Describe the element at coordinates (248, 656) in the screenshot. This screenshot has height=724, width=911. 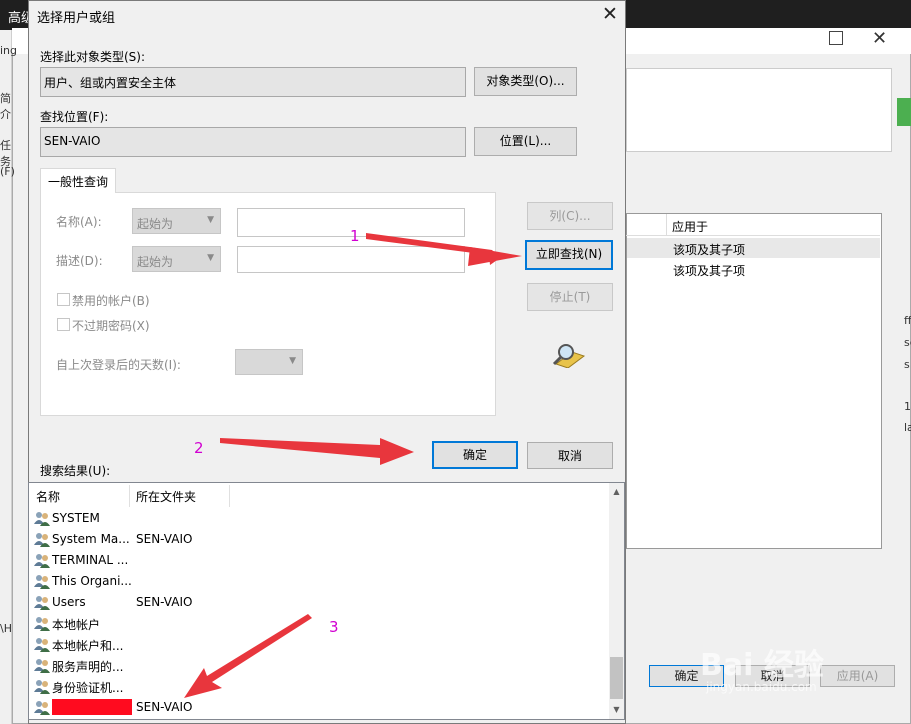
I see `arrow-3-icon` at that location.